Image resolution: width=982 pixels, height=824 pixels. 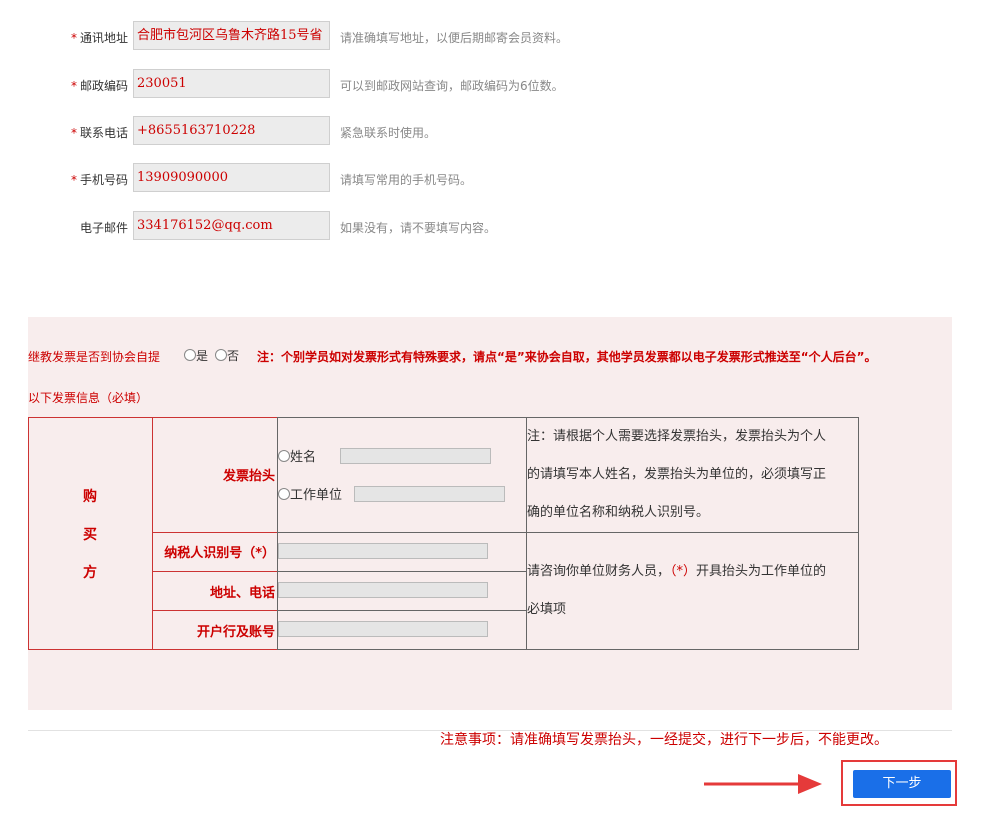 I want to click on pickup-yes-option: 是, so click(x=196, y=355).